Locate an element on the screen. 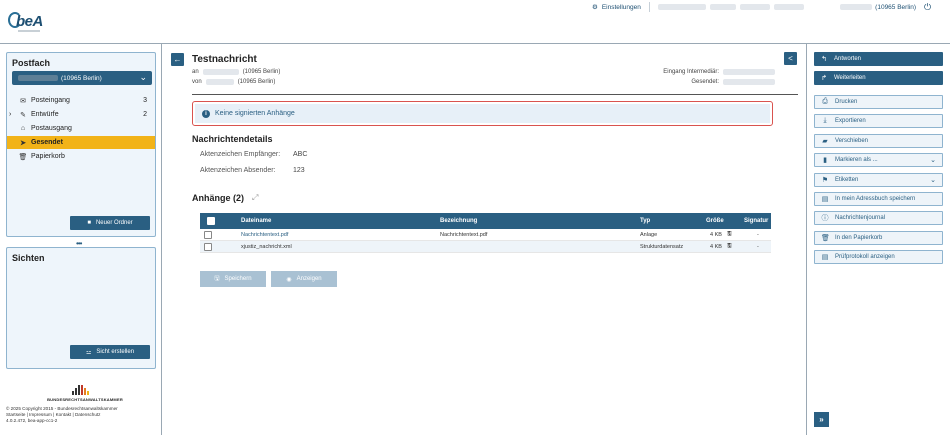 Image resolution: width=950 pixels, height=435 pixels. double-chevron-right-icon: » is located at coordinates (821, 419).